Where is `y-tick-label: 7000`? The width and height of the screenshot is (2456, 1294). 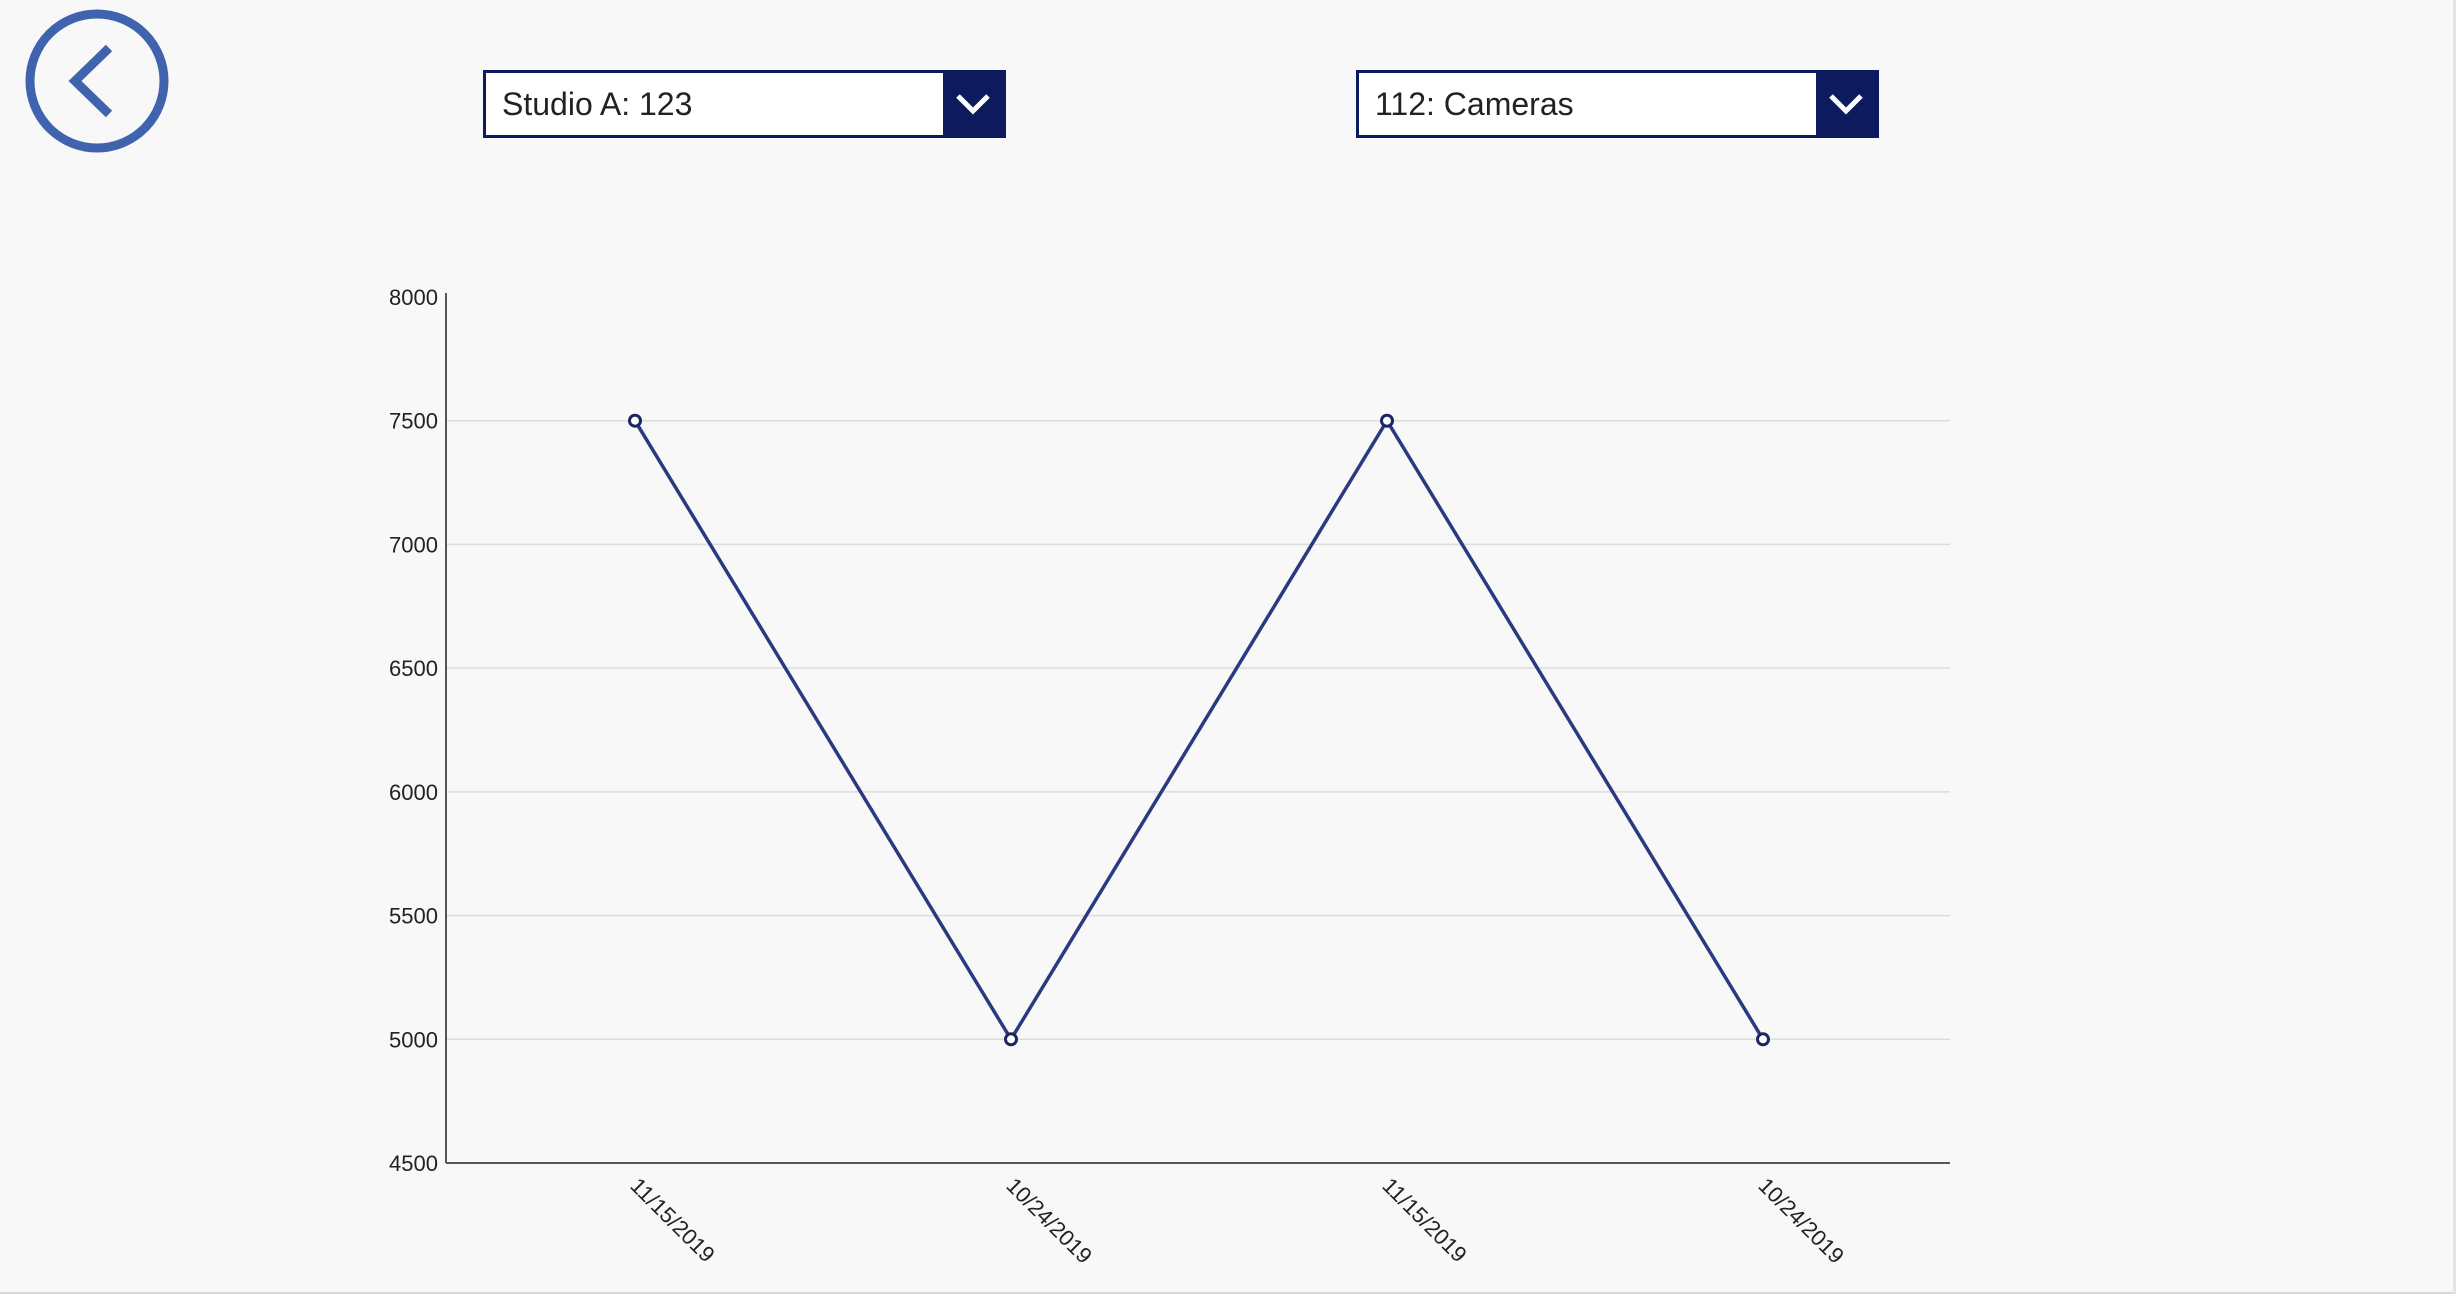 y-tick-label: 7000 is located at coordinates (413, 544).